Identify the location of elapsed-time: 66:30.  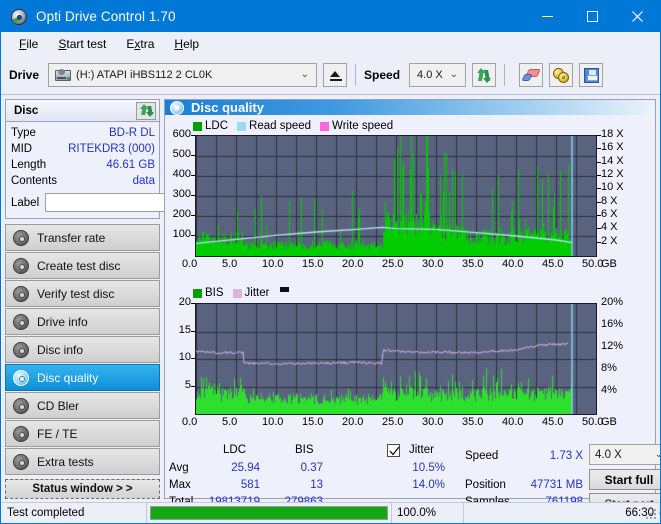
(639, 512).